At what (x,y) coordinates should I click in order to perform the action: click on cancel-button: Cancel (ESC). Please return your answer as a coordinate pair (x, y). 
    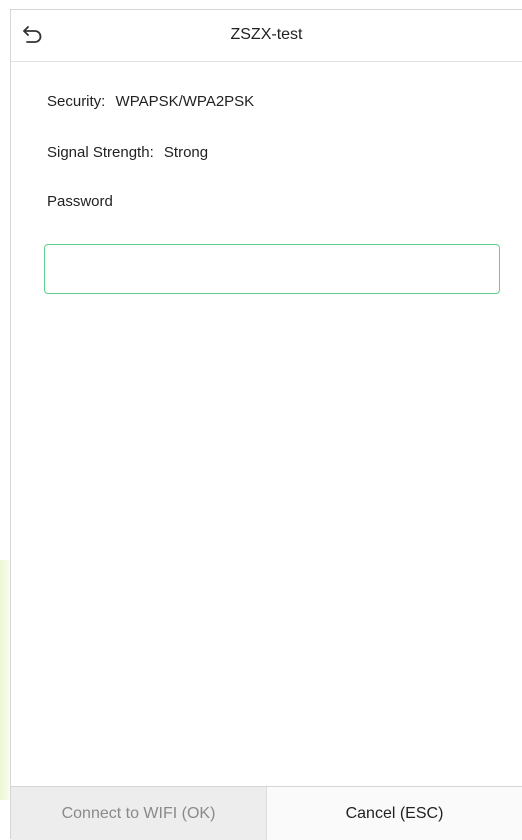
    Looking at the image, I should click on (394, 813).